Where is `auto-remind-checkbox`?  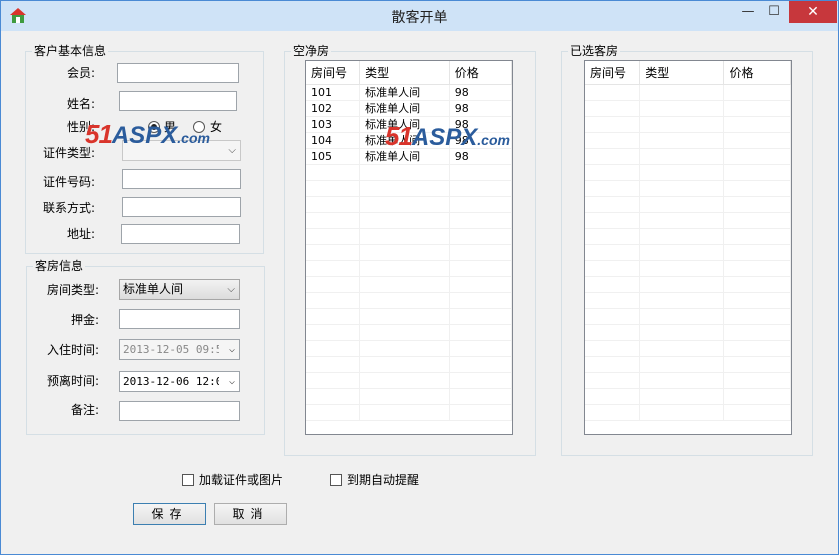
auto-remind-checkbox is located at coordinates (336, 480).